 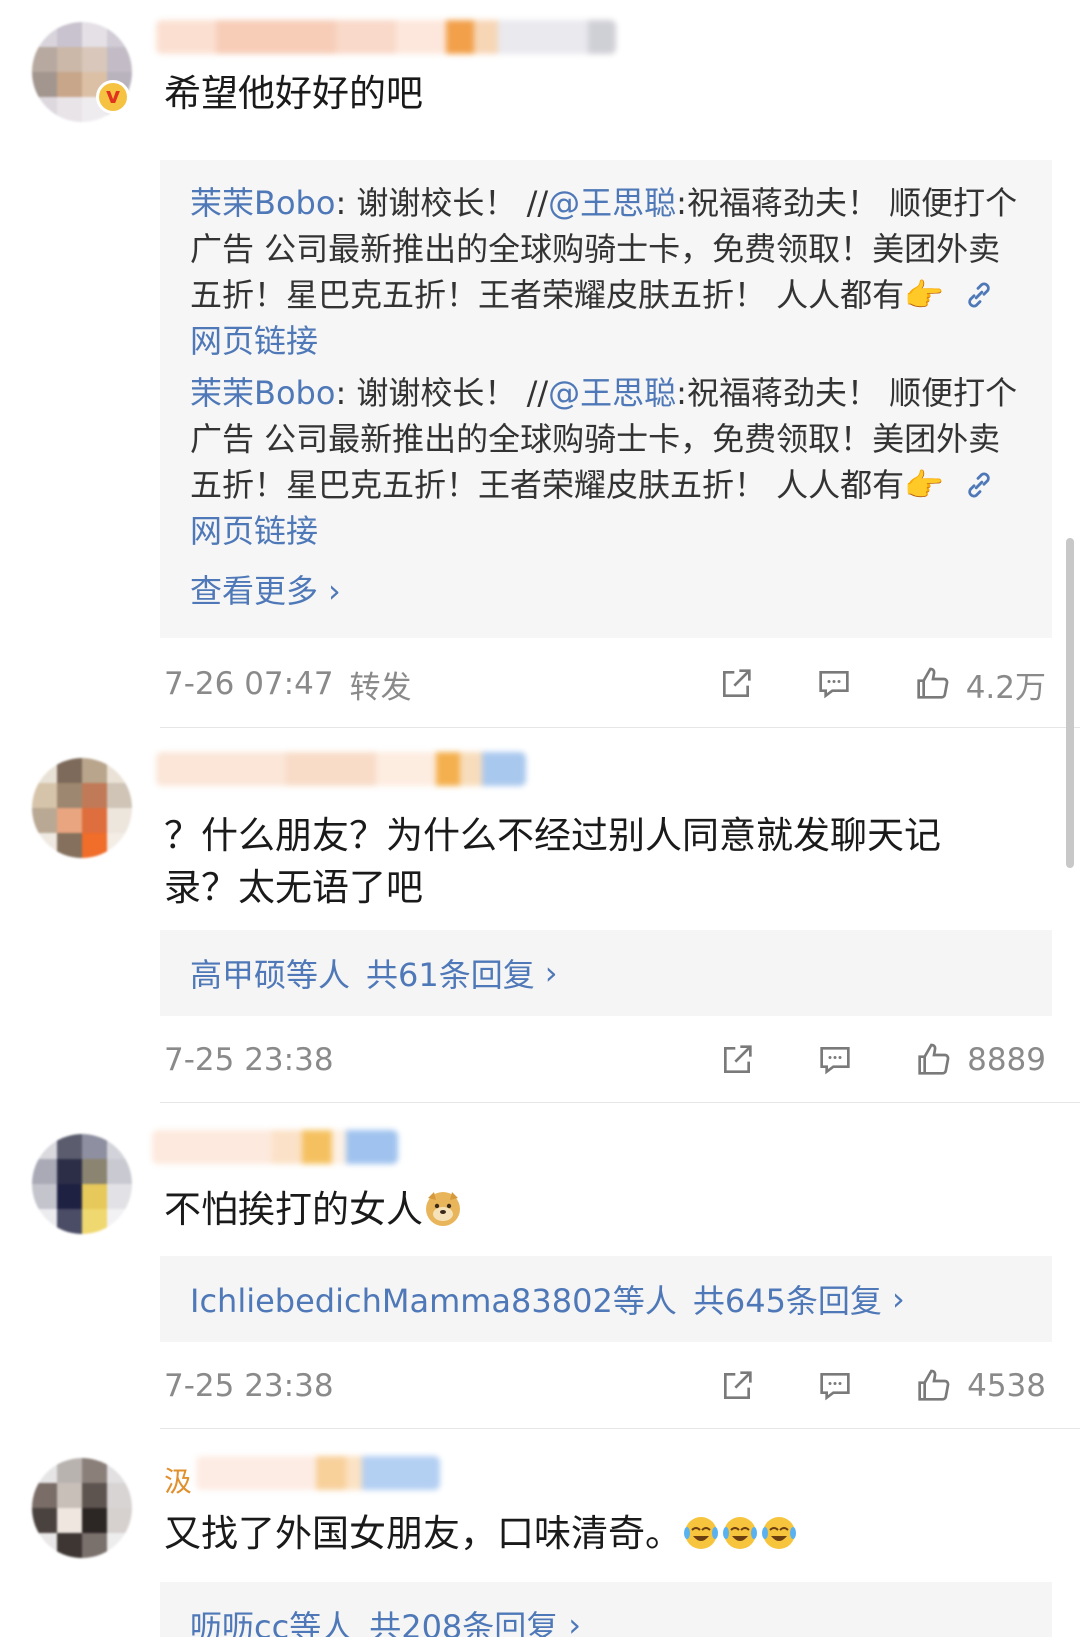 What do you see at coordinates (587, 1210) in the screenshot?
I see `comment-text: 不怕挨打的女人` at bounding box center [587, 1210].